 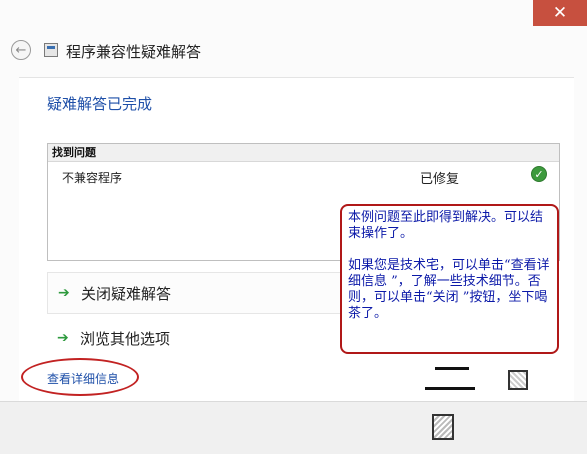 I want to click on dialog-footer, so click(x=293, y=427).